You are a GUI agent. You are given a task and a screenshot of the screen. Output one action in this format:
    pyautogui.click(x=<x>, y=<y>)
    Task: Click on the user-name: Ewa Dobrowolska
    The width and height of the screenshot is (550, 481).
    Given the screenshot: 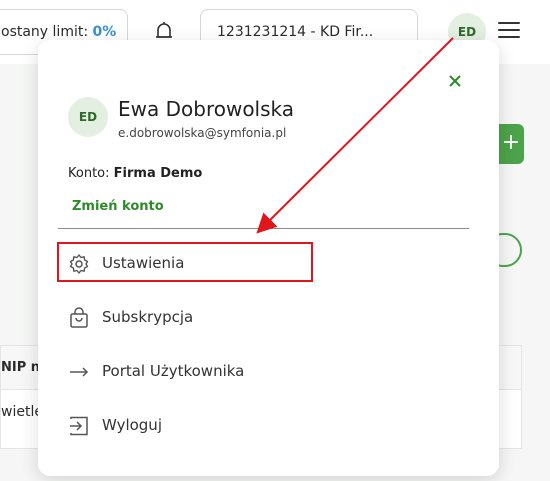 What is the action you would take?
    pyautogui.click(x=206, y=109)
    